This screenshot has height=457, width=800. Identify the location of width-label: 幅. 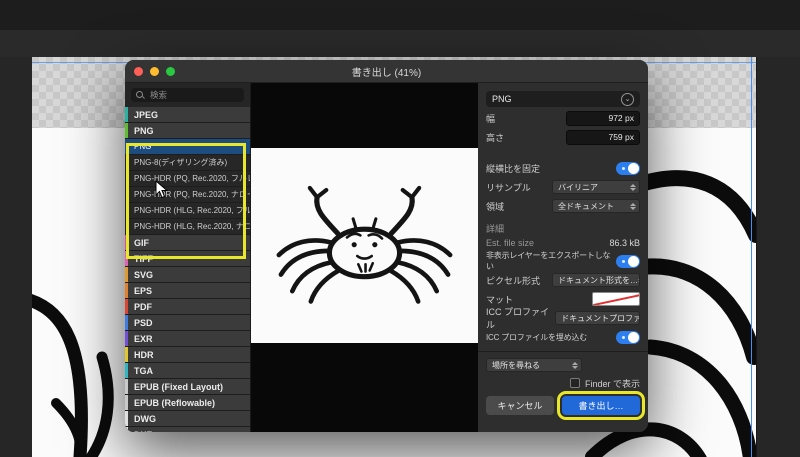
(491, 118).